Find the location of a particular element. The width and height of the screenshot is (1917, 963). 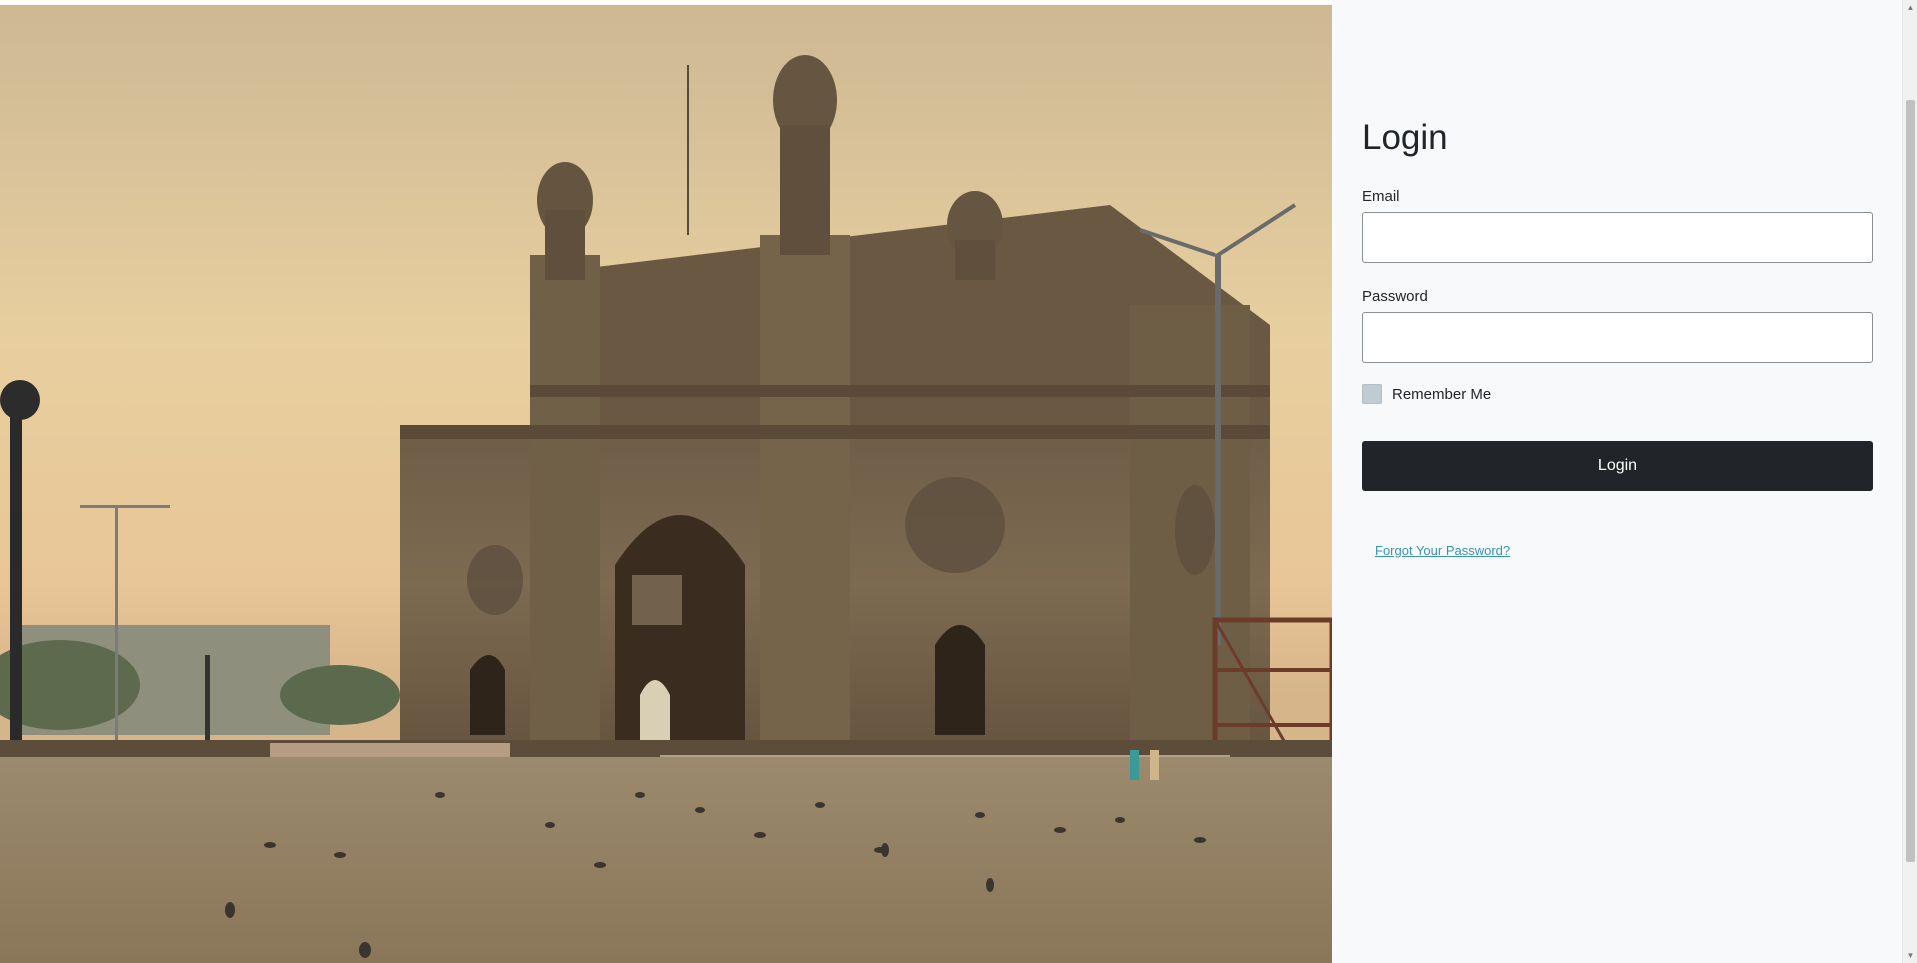

vertical-scrollbar: ▲ ▼ is located at coordinates (1909, 481).